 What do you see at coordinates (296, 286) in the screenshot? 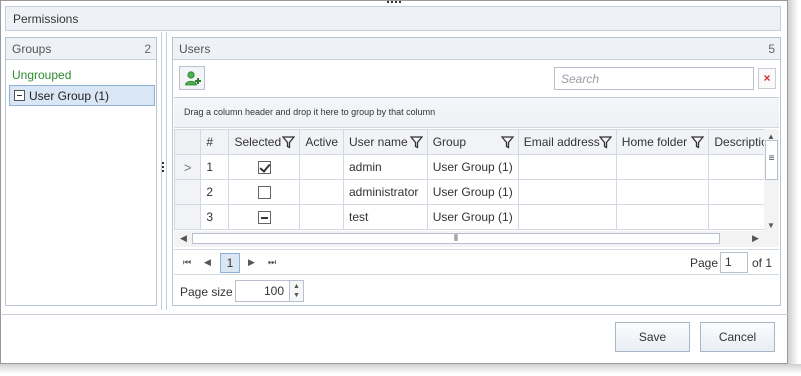
I see `spin-up-icon: ▲` at bounding box center [296, 286].